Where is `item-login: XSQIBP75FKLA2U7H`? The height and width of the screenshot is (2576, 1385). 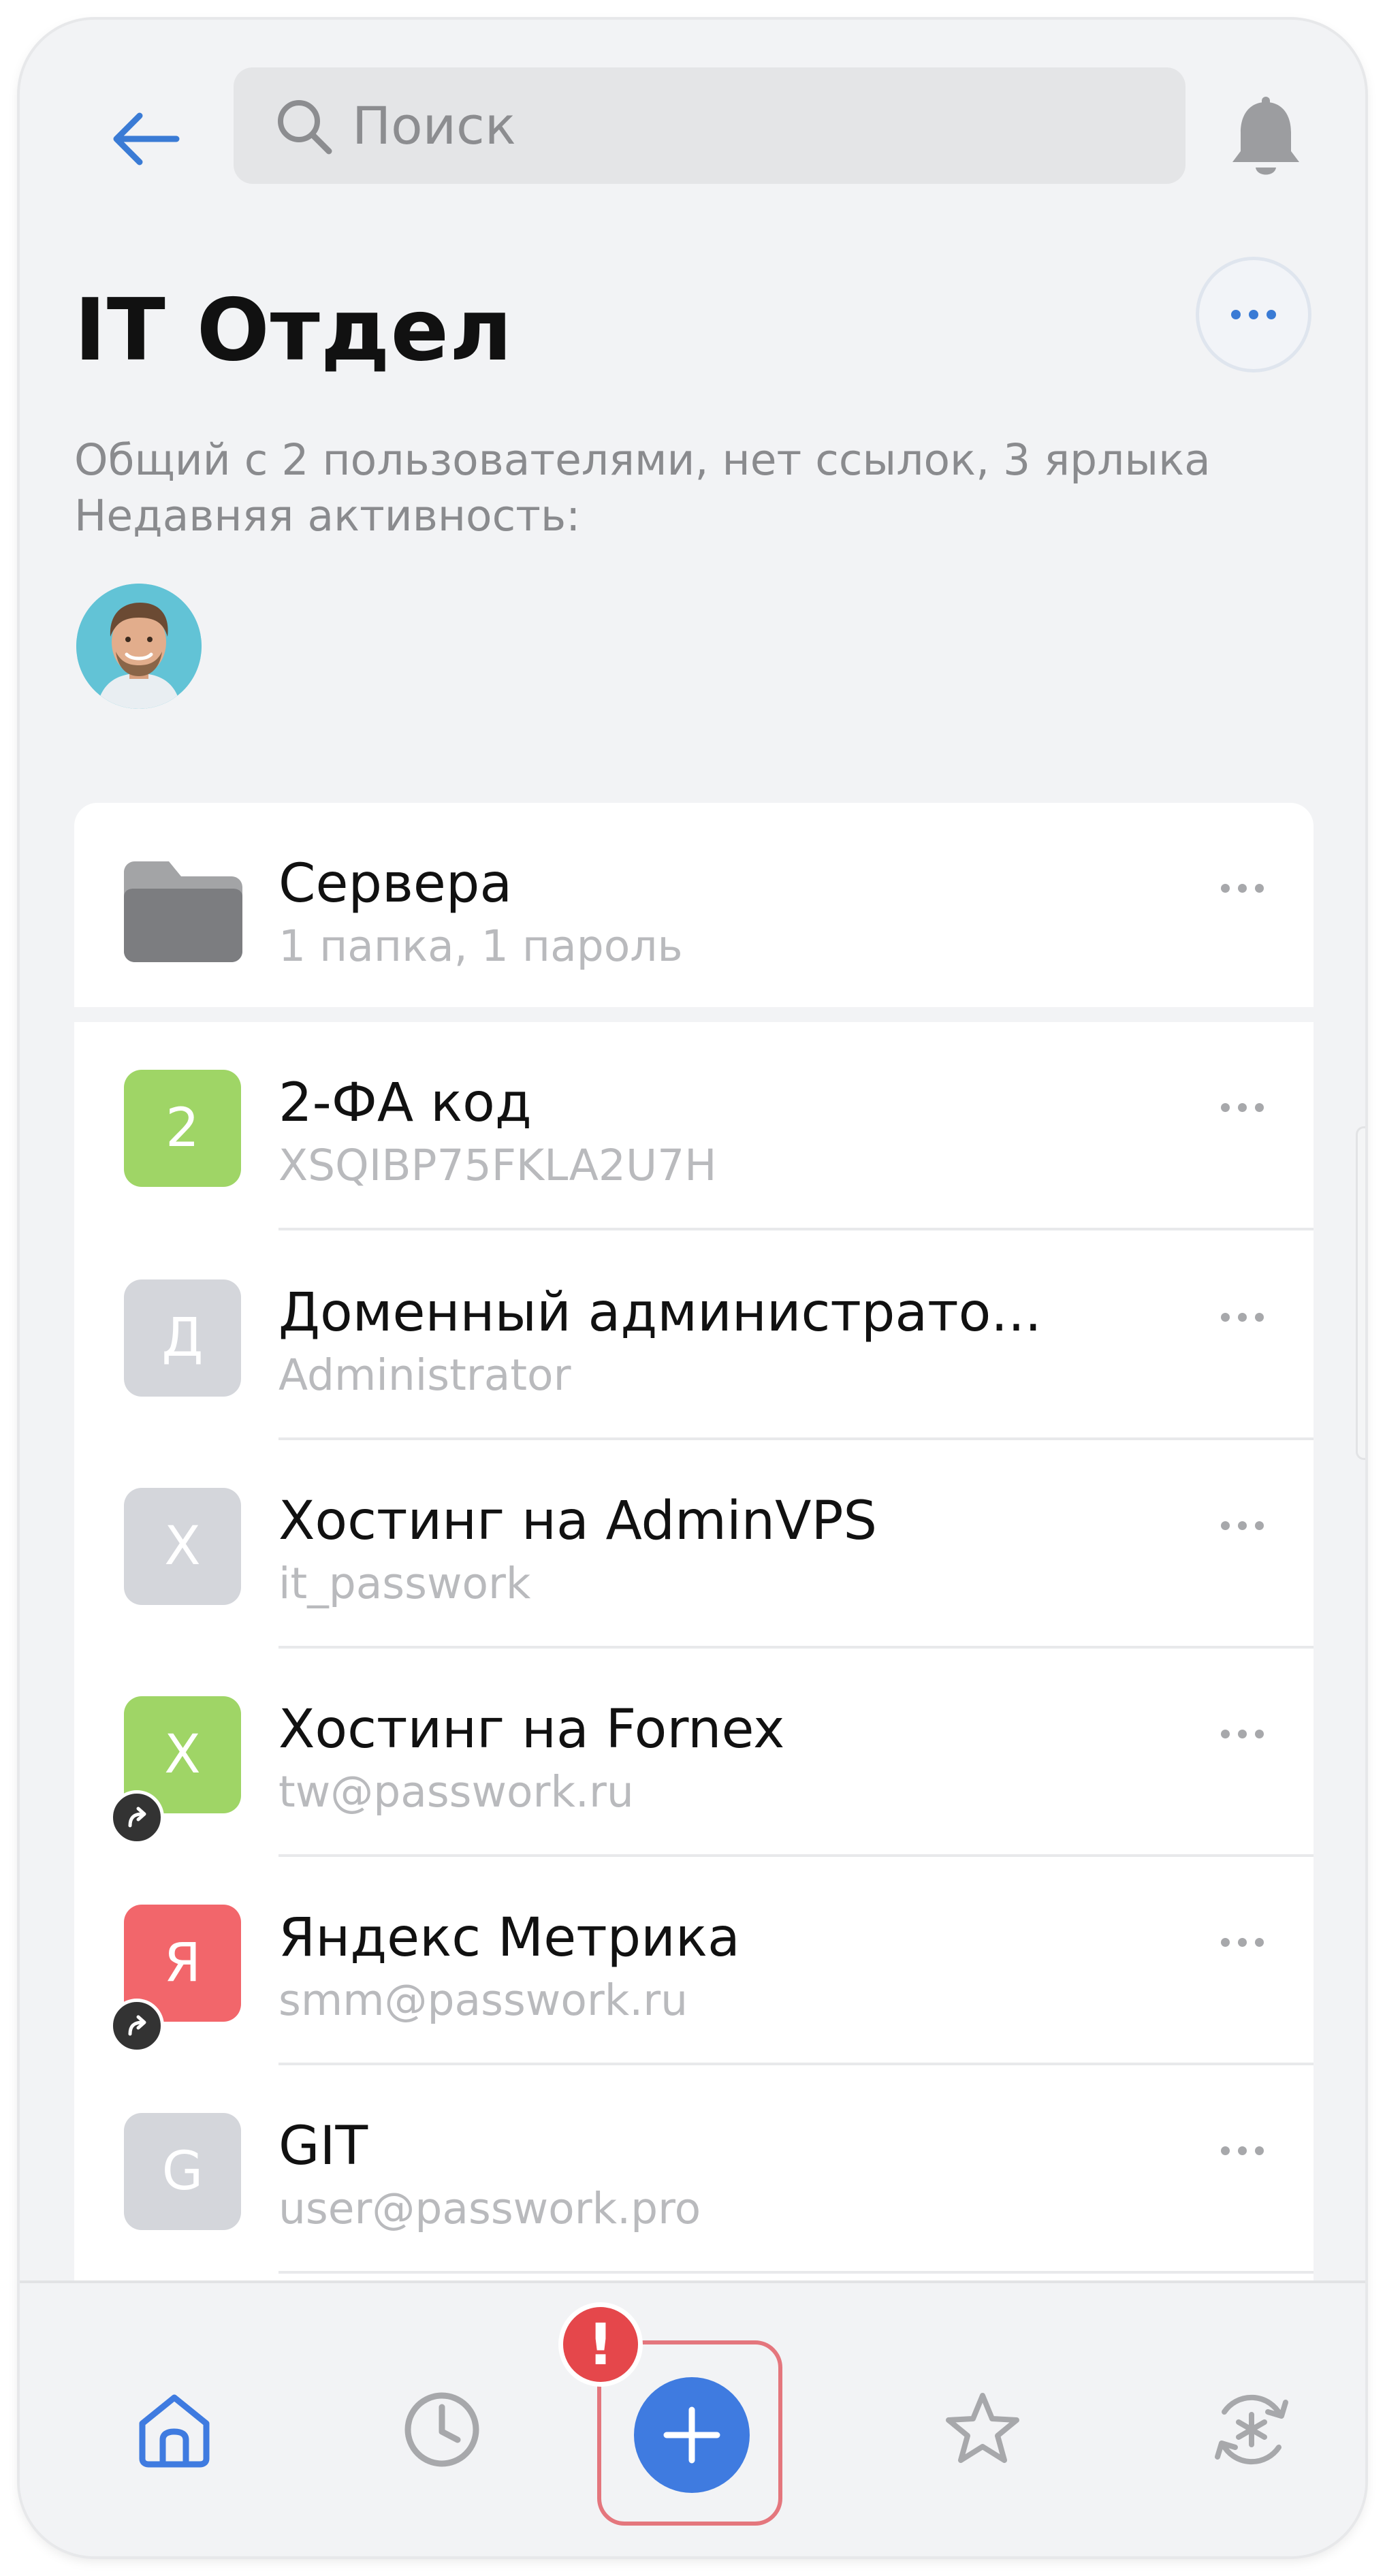 item-login: XSQIBP75FKLA2U7H is located at coordinates (497, 1165).